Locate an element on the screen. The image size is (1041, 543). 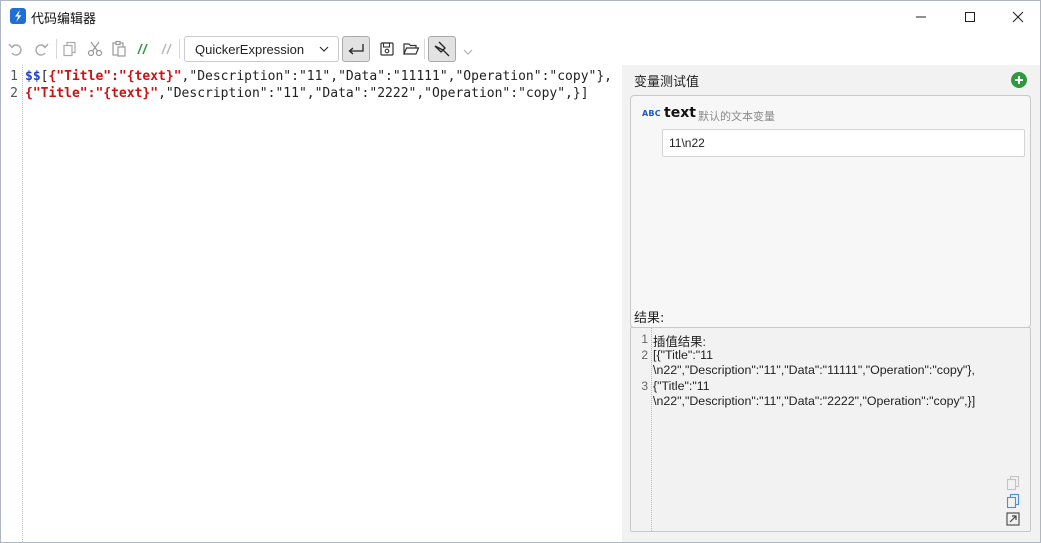
open-folder-icon is located at coordinates (411, 49).